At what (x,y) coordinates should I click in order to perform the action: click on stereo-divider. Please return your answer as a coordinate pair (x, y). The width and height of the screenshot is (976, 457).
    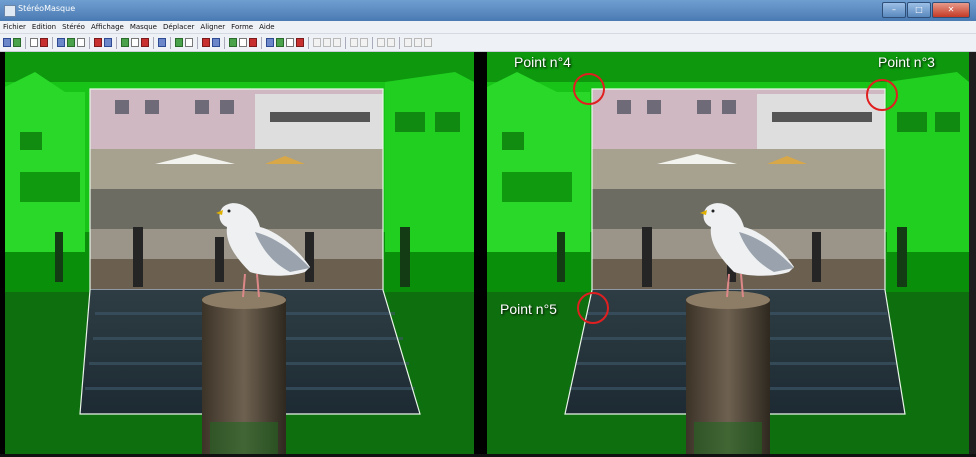
    Looking at the image, I should click on (480, 253).